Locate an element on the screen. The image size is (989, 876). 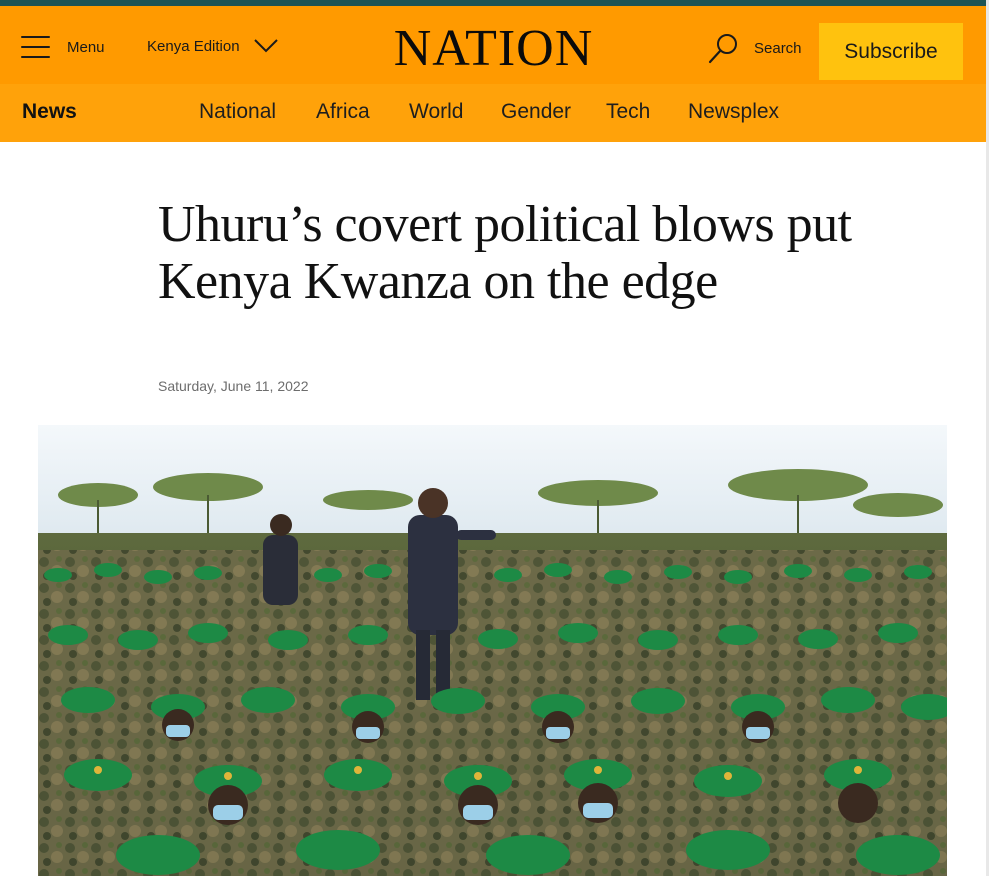
edition-label: Kenya Edition is located at coordinates (193, 46).